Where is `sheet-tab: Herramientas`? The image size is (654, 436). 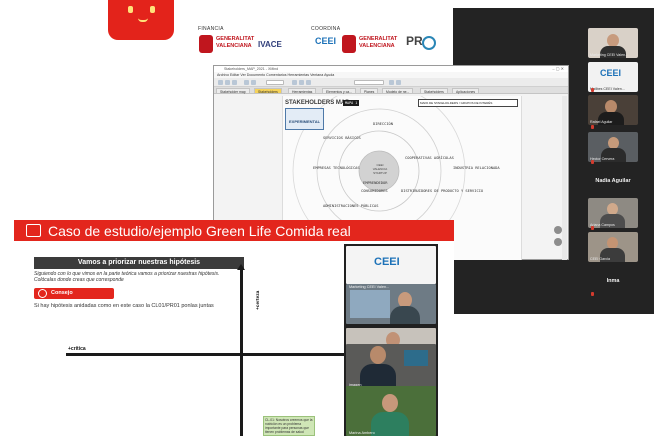 sheet-tab: Herramientas is located at coordinates (302, 91).